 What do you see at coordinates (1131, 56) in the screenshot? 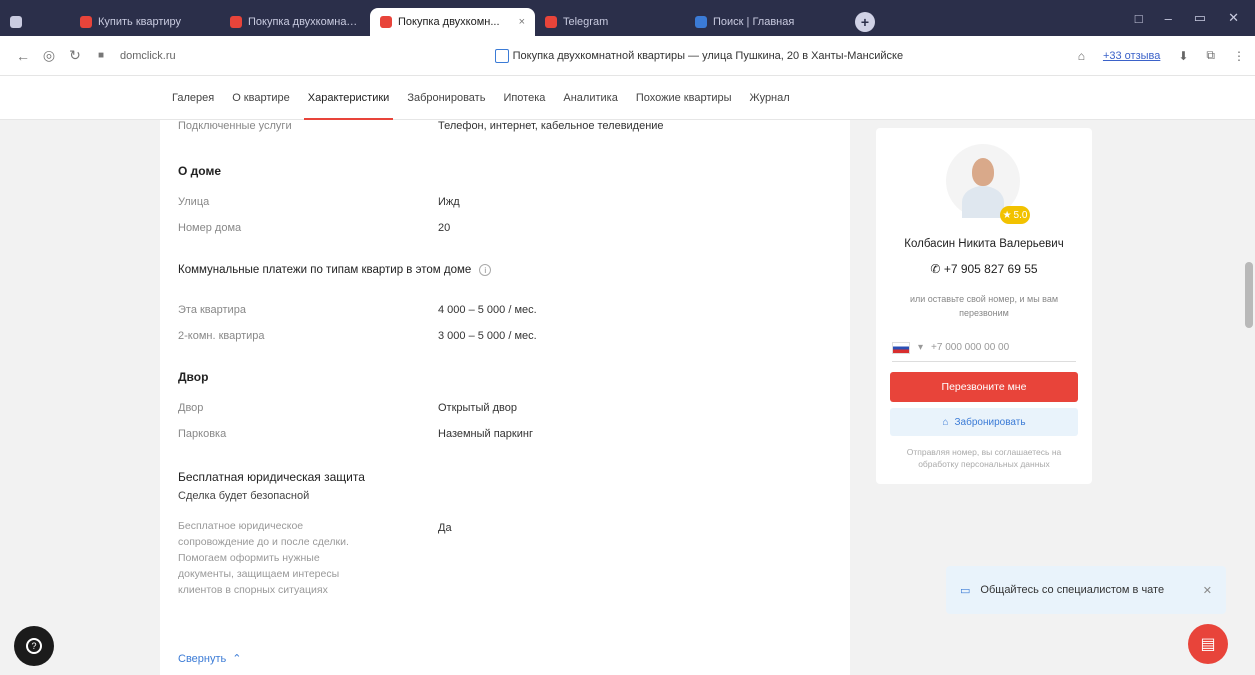
I see `reviews-link: +33 отзыва` at bounding box center [1131, 56].